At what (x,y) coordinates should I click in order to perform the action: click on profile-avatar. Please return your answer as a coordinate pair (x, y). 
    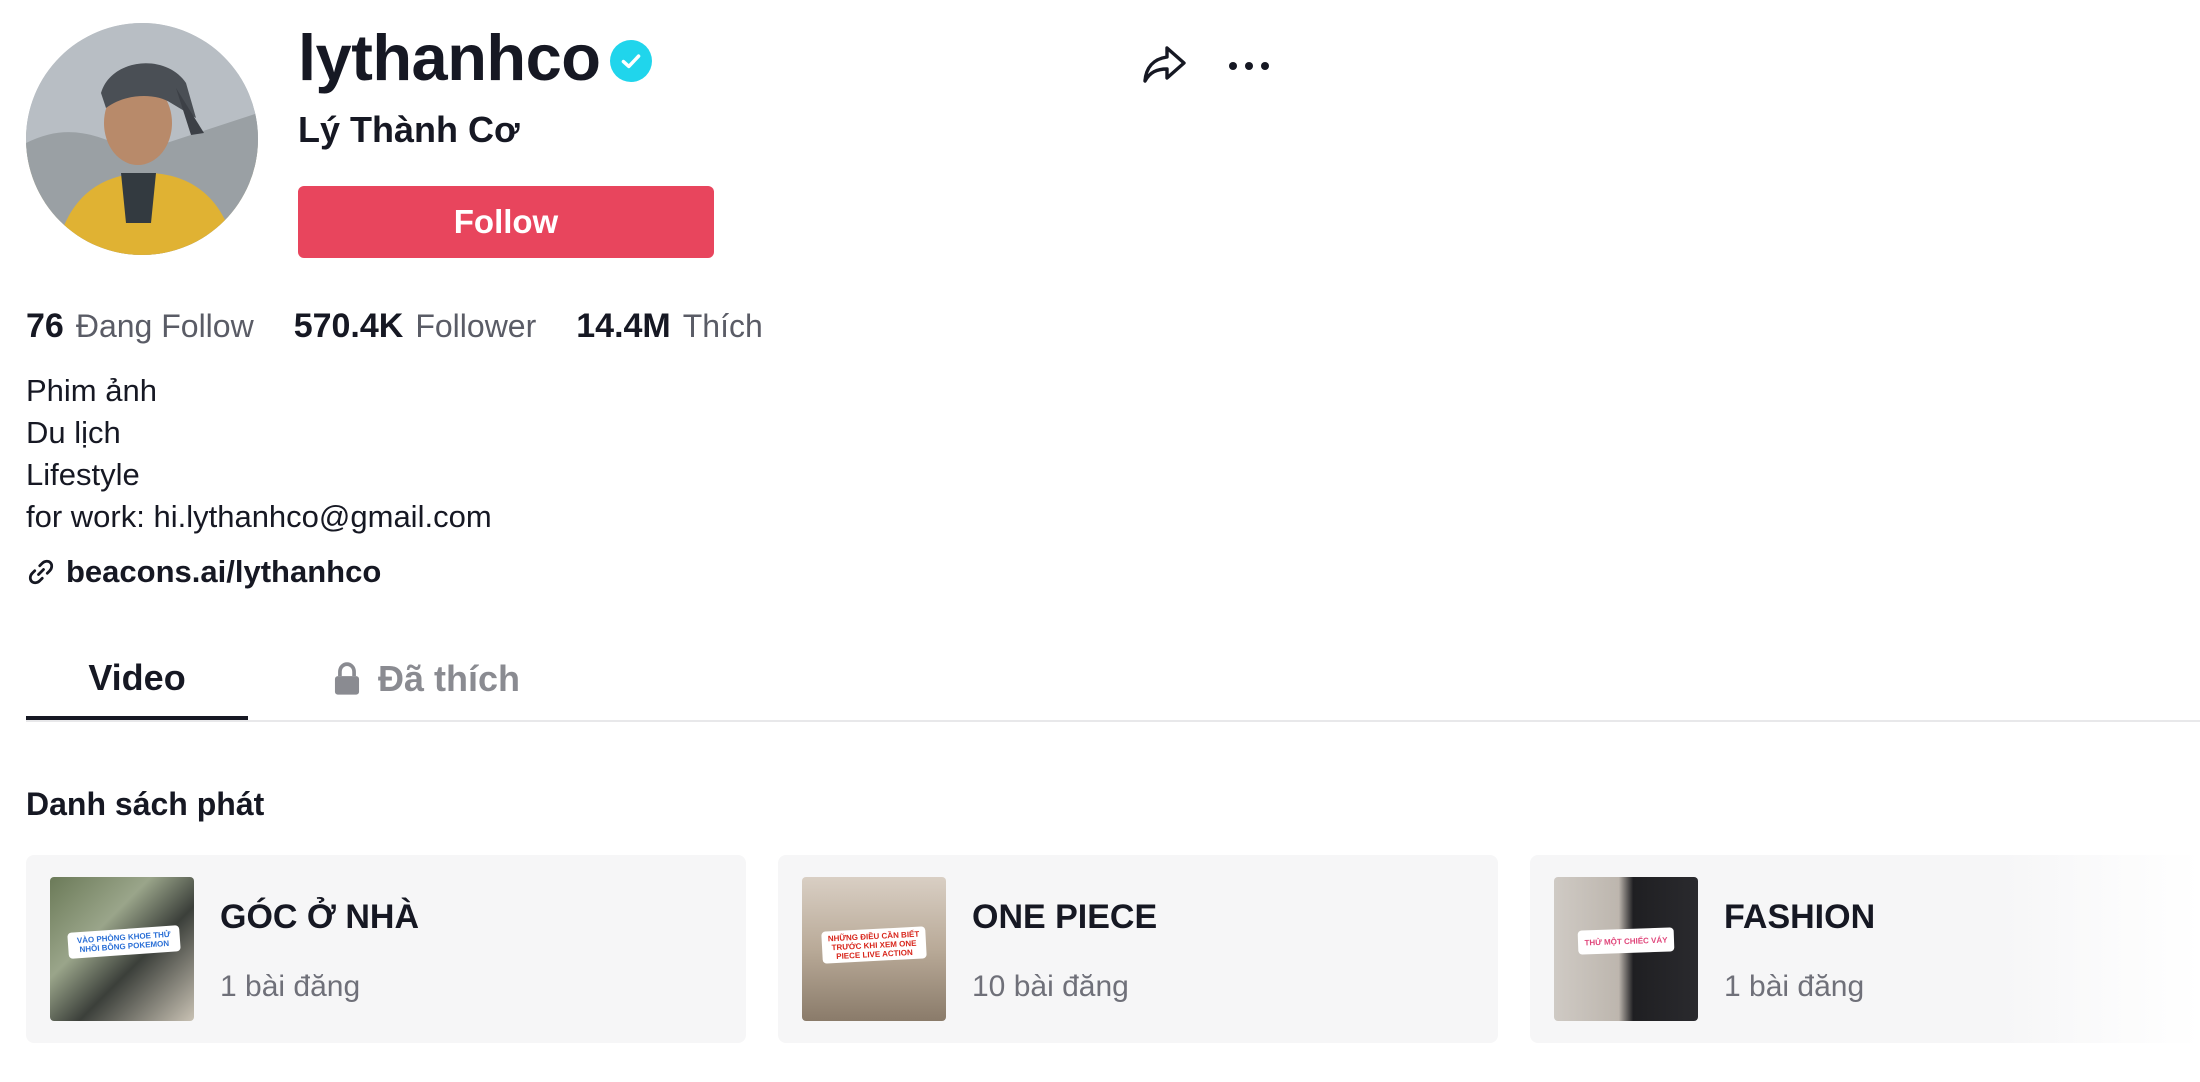
    Looking at the image, I should click on (142, 139).